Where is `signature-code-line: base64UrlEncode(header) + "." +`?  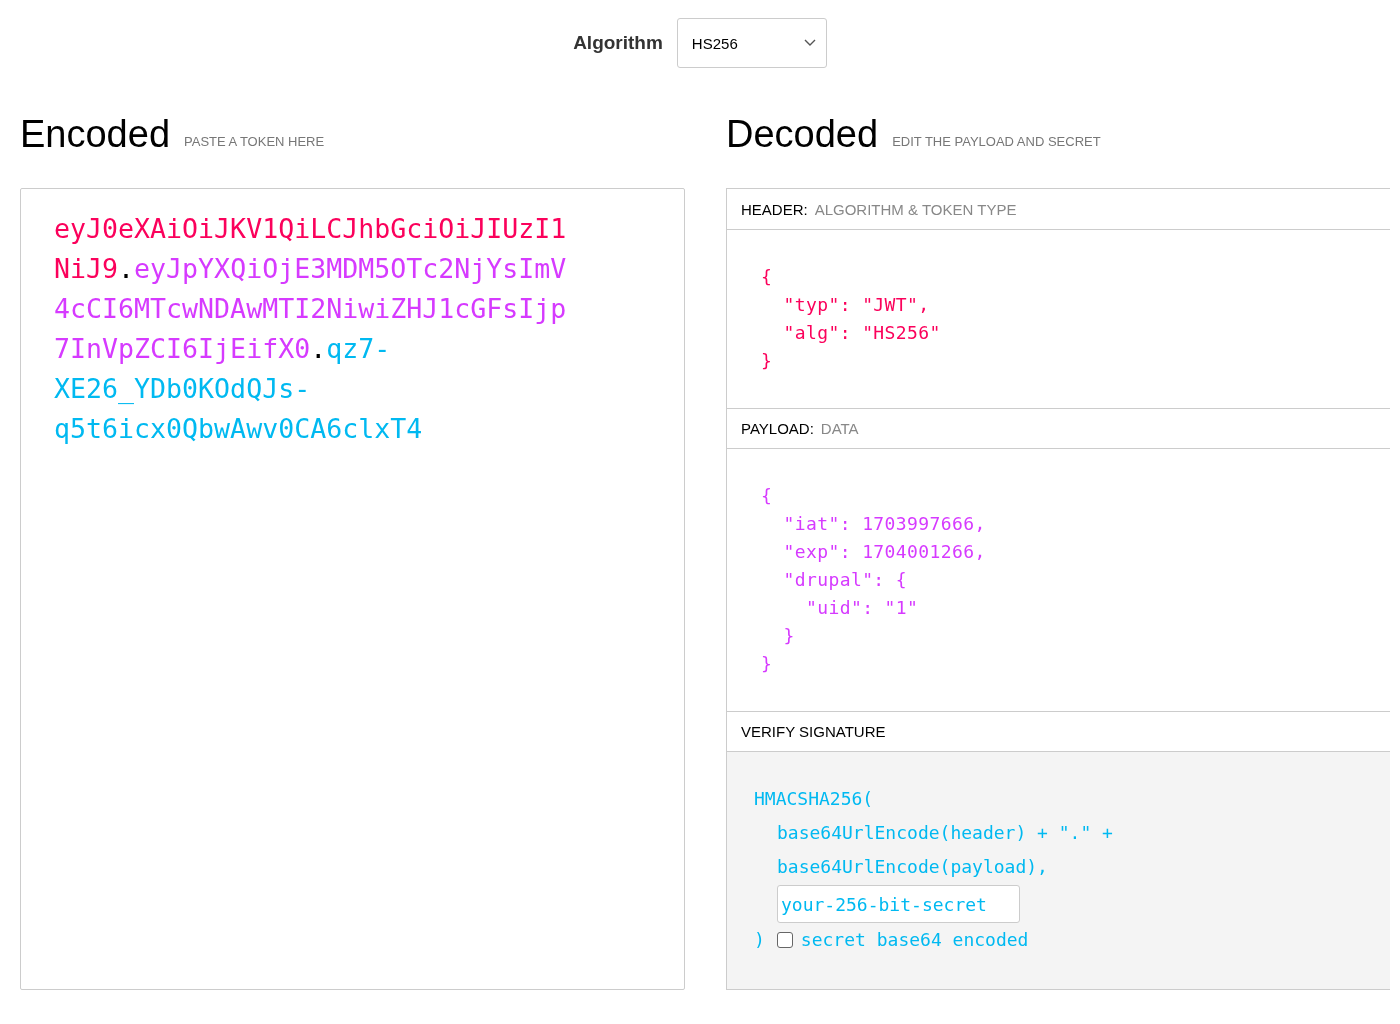
signature-code-line: base64UrlEncode(header) + "." + is located at coordinates (945, 833).